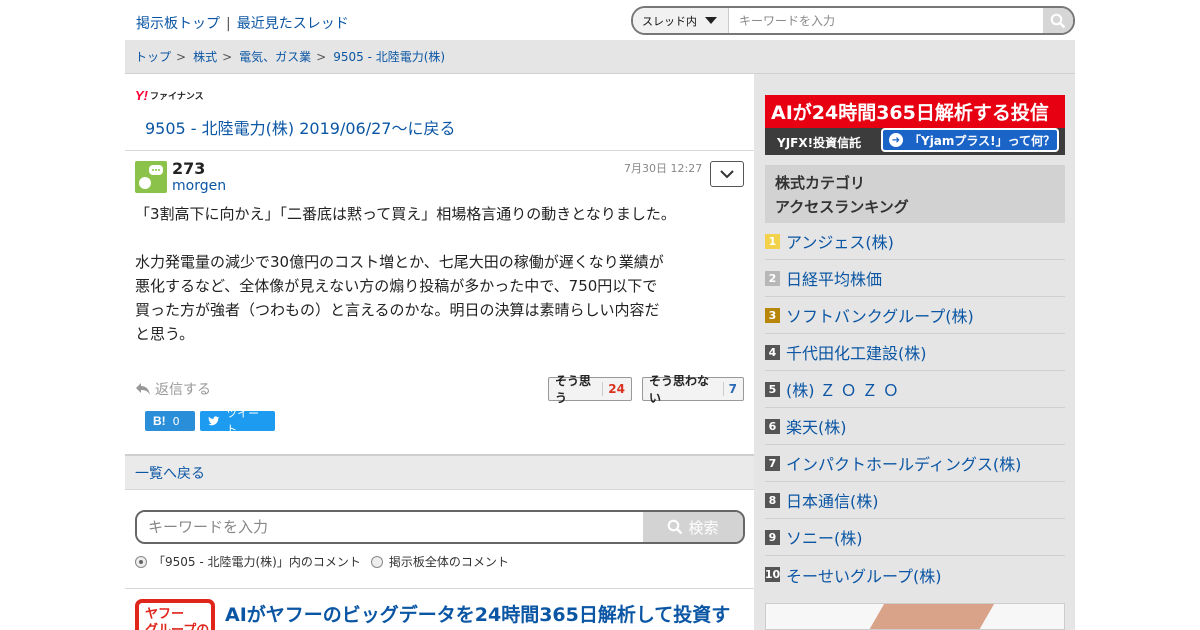  I want to click on bottom-search-button: 検索, so click(693, 527).